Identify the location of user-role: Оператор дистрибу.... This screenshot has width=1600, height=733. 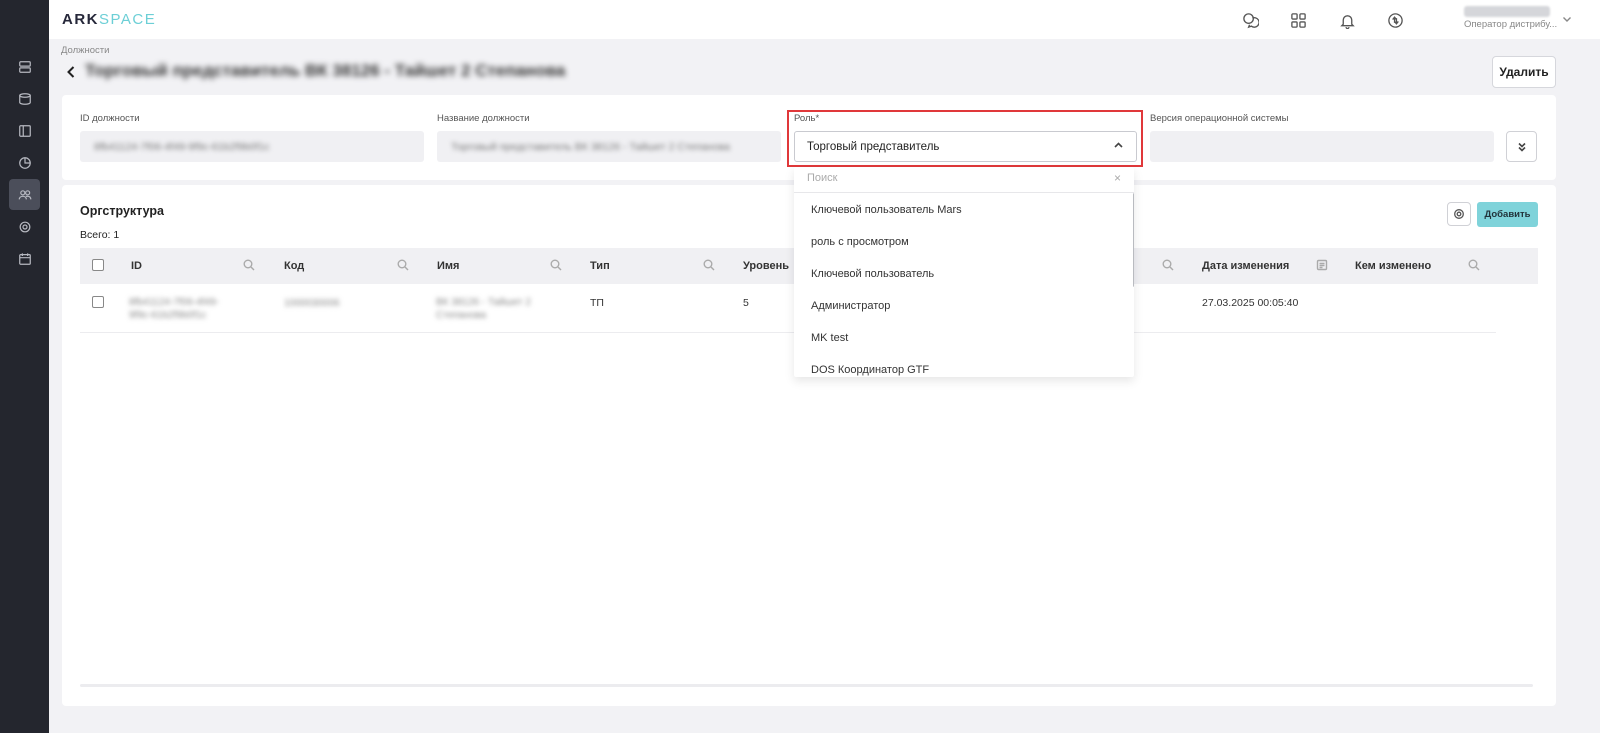
(1511, 24).